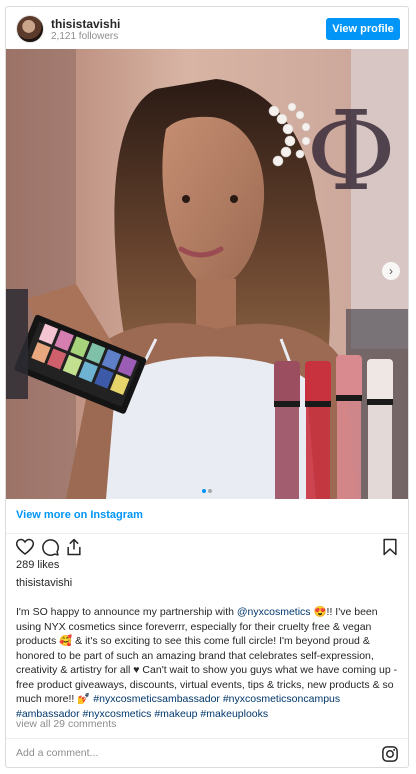  Describe the element at coordinates (44, 583) in the screenshot. I see `caption-author: thisistavishi` at that location.